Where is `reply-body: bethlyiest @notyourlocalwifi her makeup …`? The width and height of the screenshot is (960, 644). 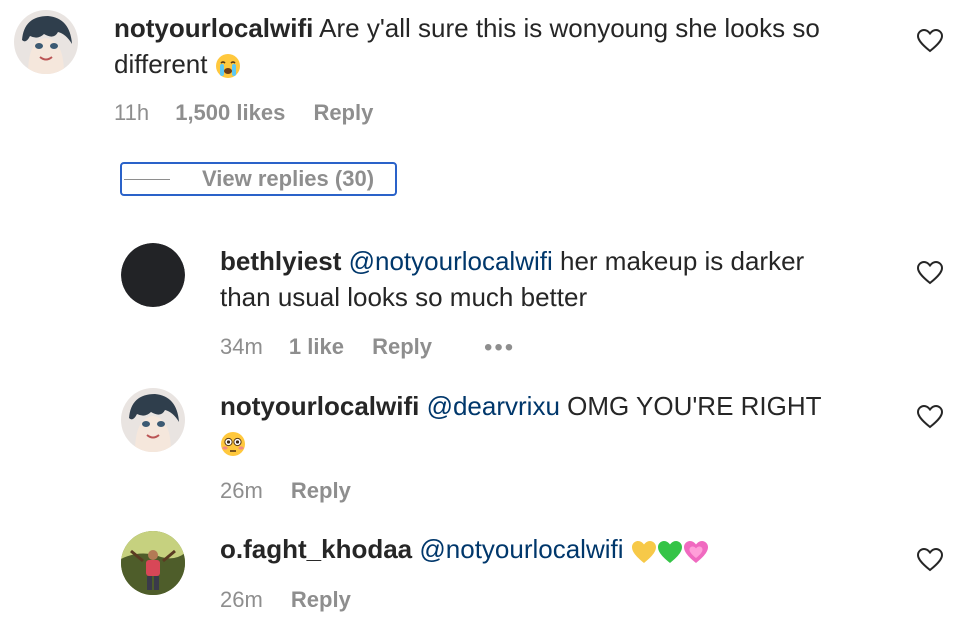
reply-body: bethlyiest @notyourlocalwifi her makeup … is located at coordinates (560, 279).